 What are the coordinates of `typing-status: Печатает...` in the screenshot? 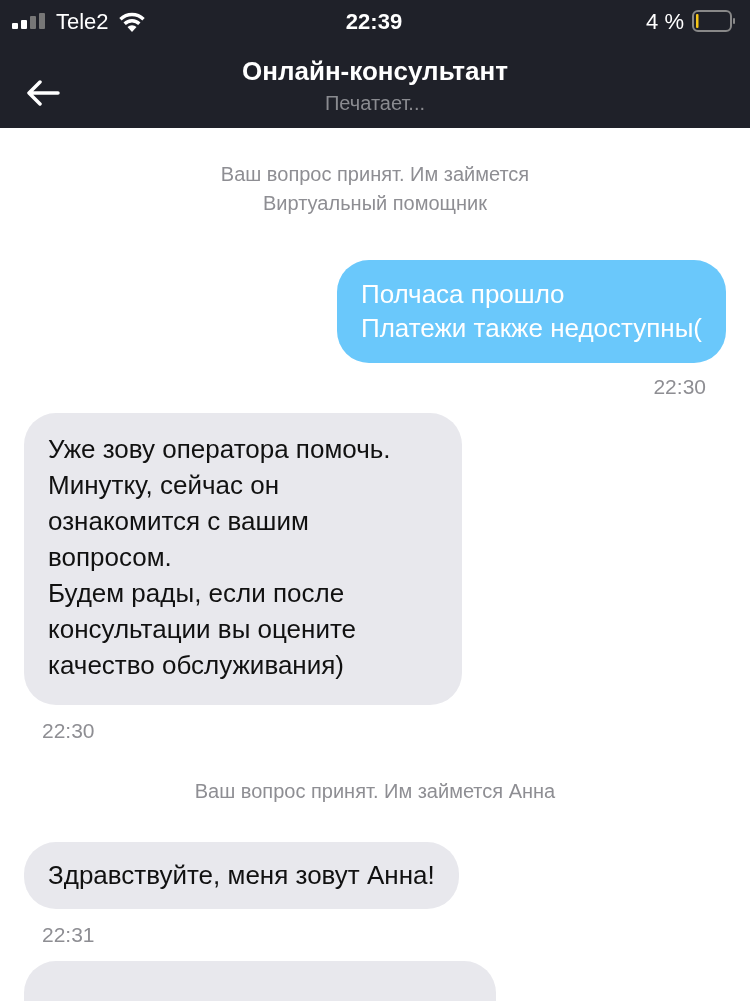 It's located at (375, 103).